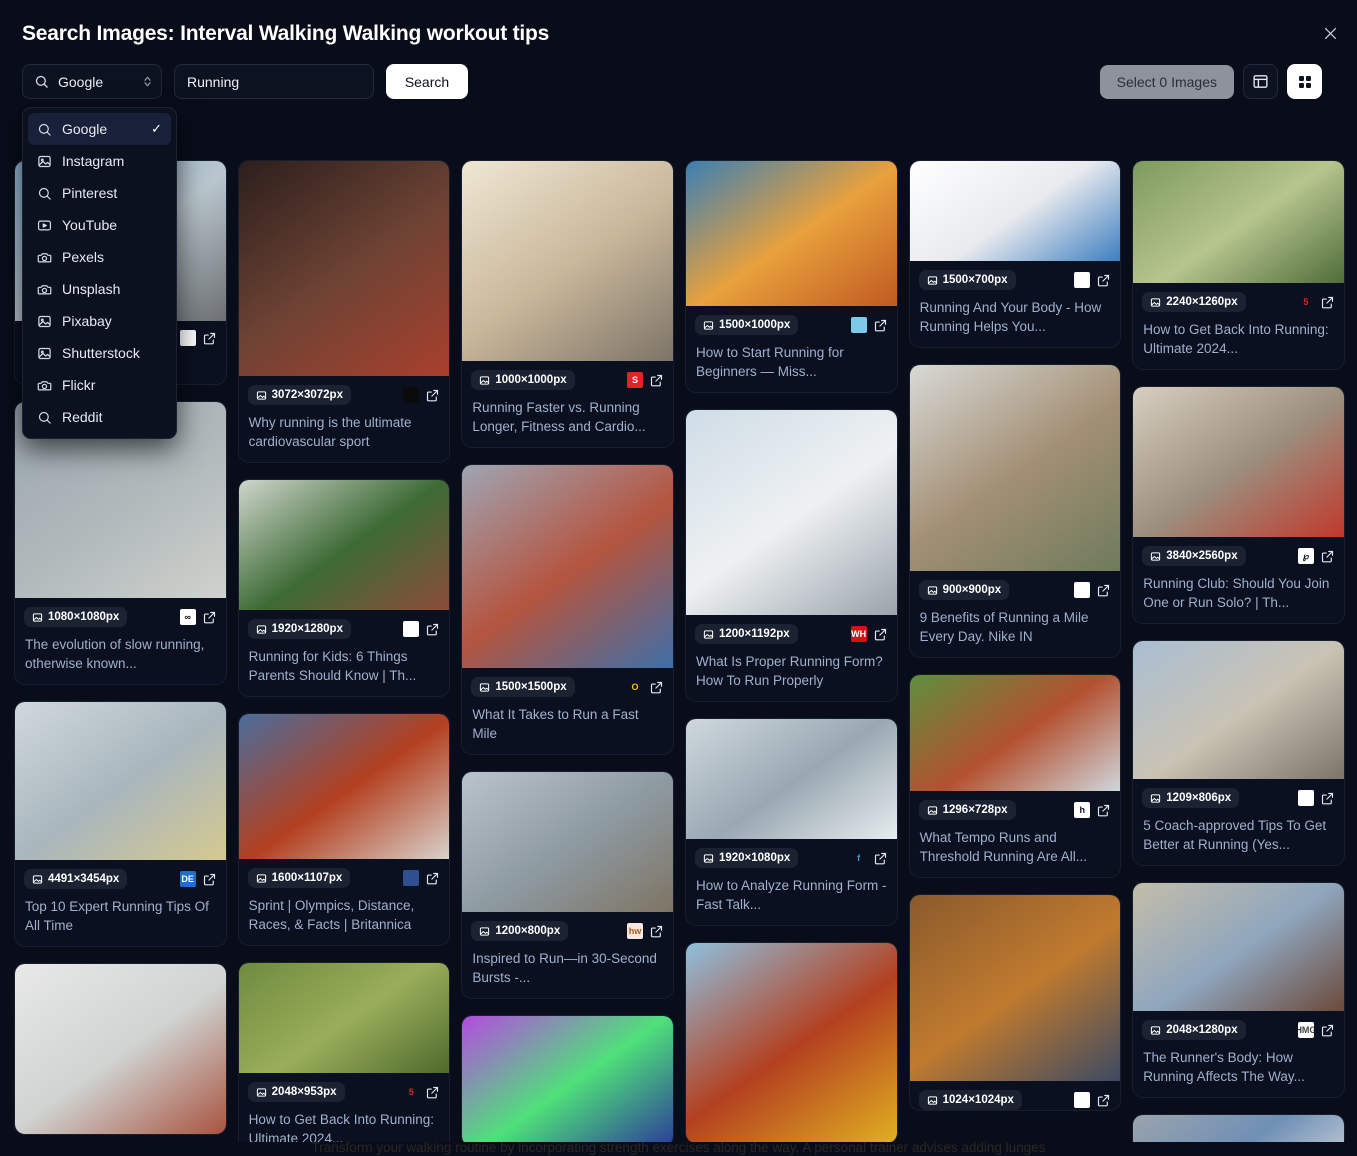 This screenshot has height=1156, width=1357. What do you see at coordinates (99, 417) in the screenshot?
I see `dropdown-item-reddit: Reddit` at bounding box center [99, 417].